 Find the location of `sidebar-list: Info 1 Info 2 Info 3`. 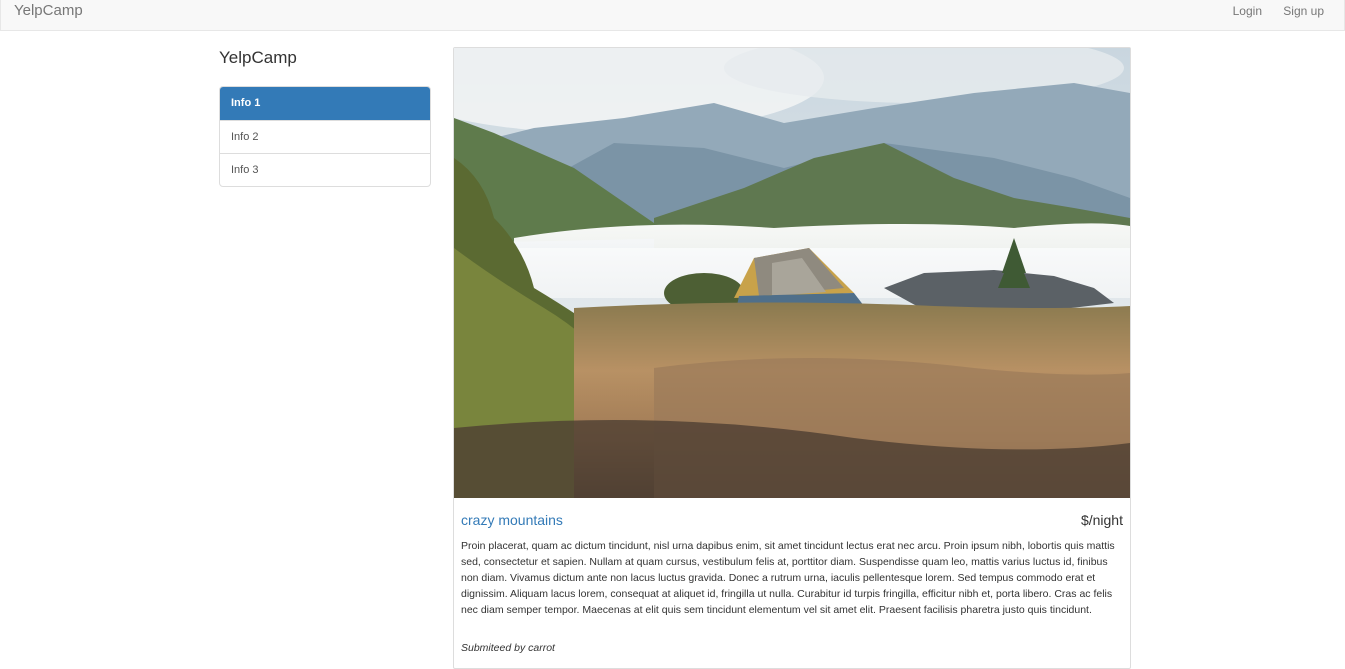

sidebar-list: Info 1 Info 2 Info 3 is located at coordinates (325, 136).